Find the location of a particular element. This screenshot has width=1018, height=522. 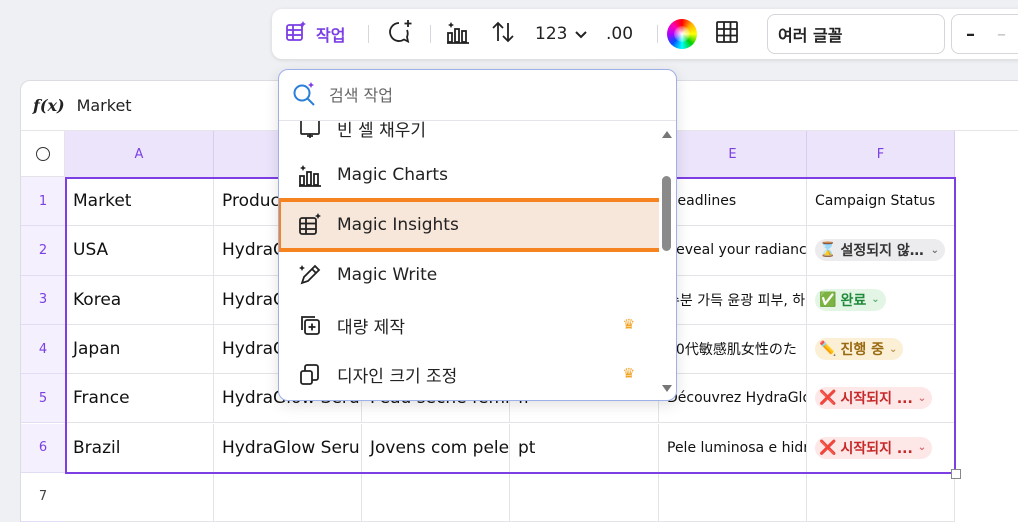

actions-button: 작업 is located at coordinates (314, 34).